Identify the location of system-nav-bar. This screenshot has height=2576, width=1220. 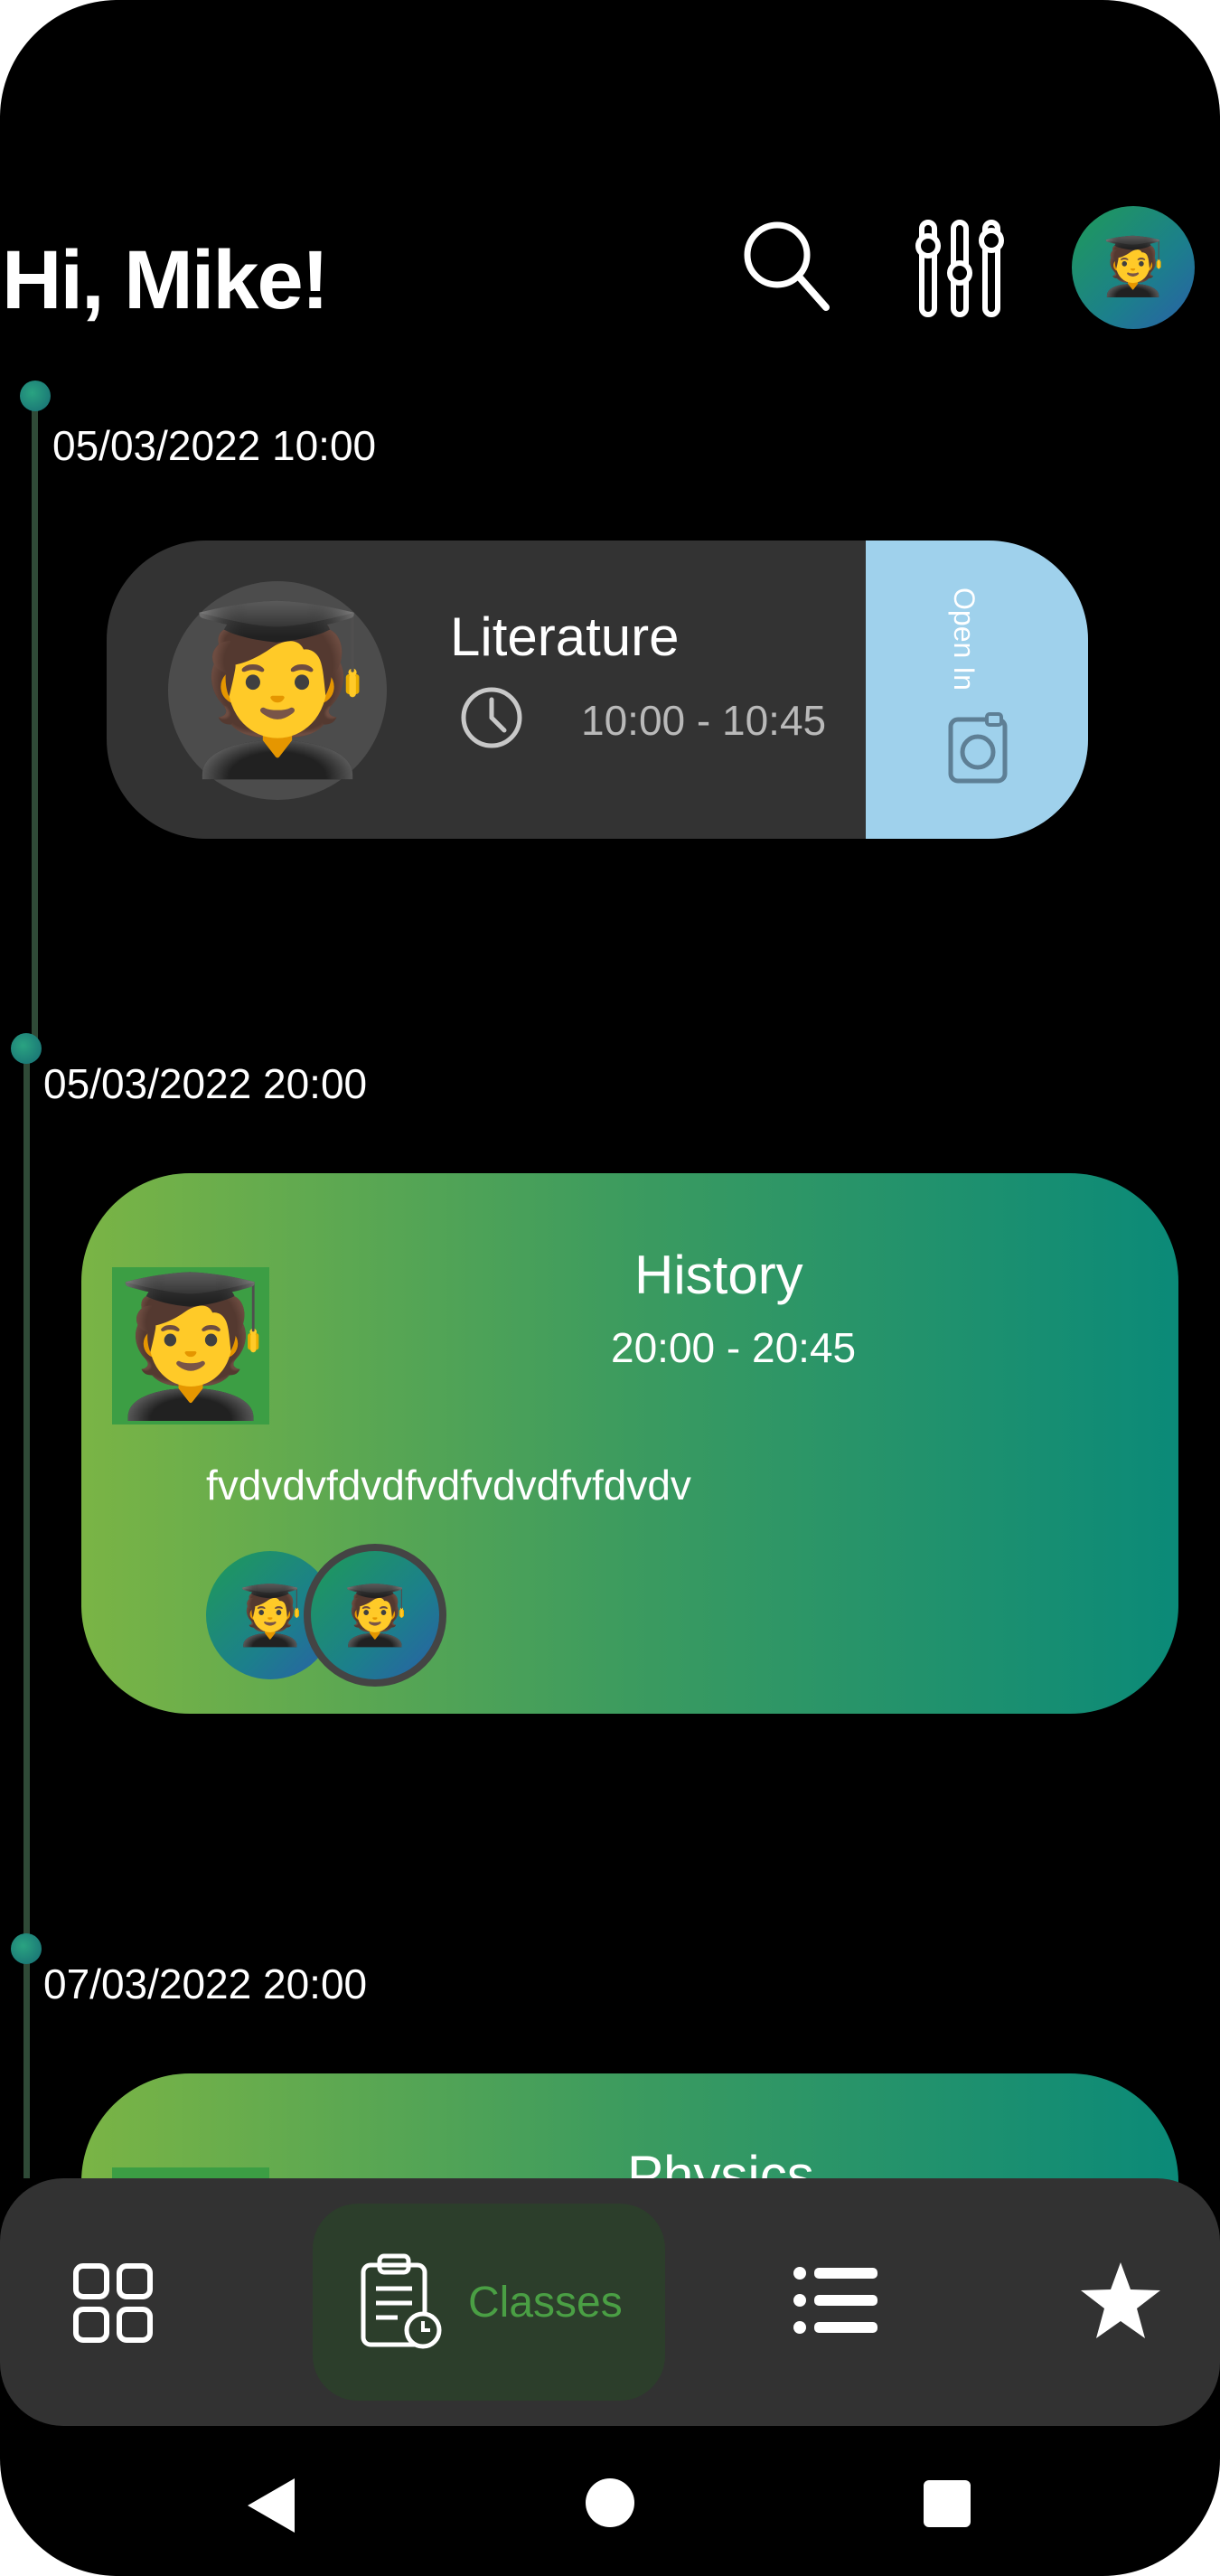
(610, 2503).